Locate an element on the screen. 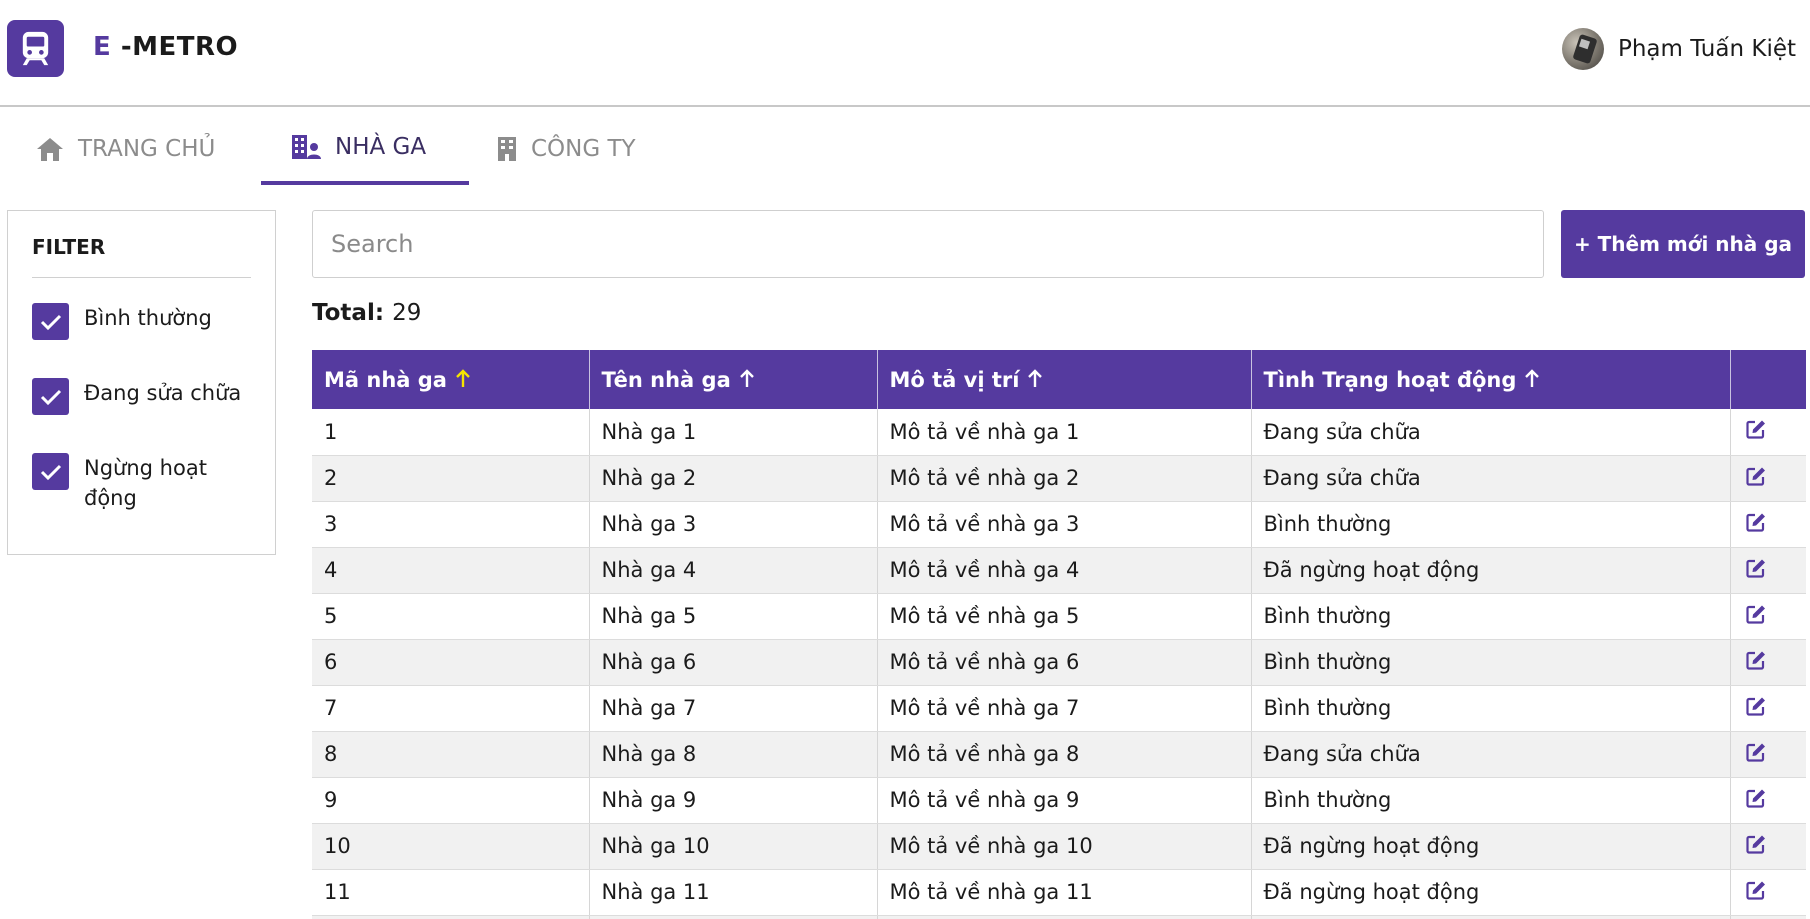  cell-location: Mô tả về nhà ga 9 is located at coordinates (1064, 800).